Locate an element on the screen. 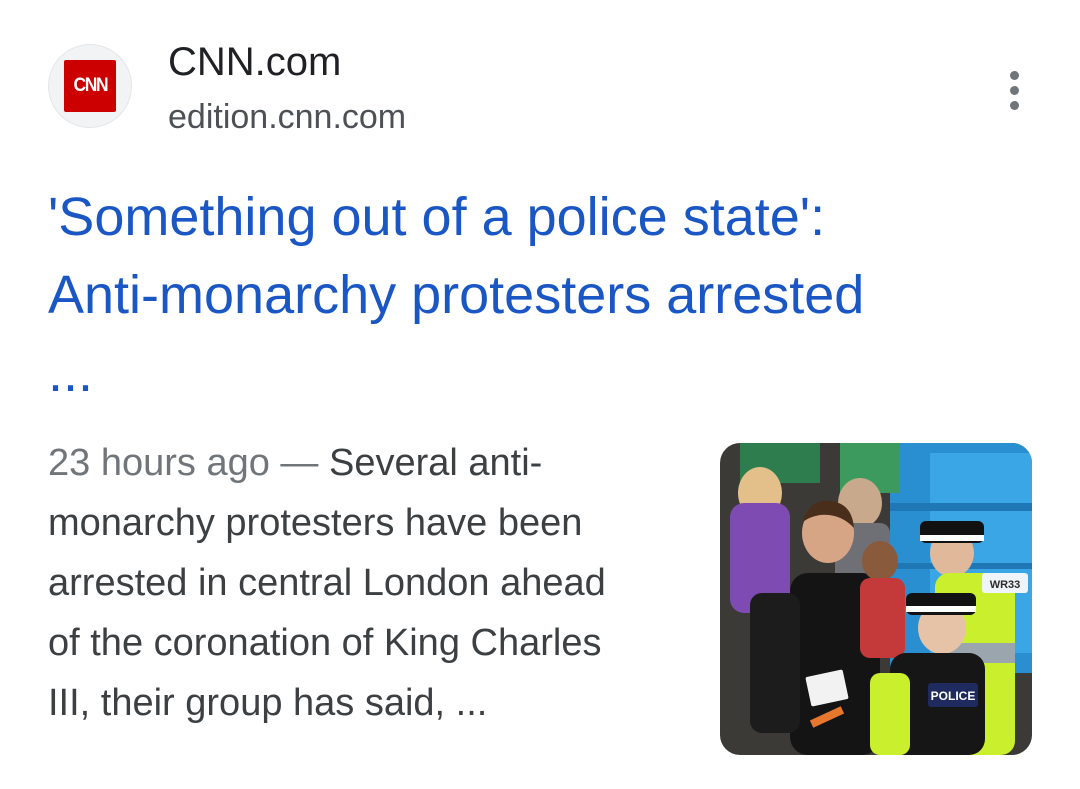 The height and width of the screenshot is (789, 1080). source-domain: edition.cnn.com is located at coordinates (287, 117).